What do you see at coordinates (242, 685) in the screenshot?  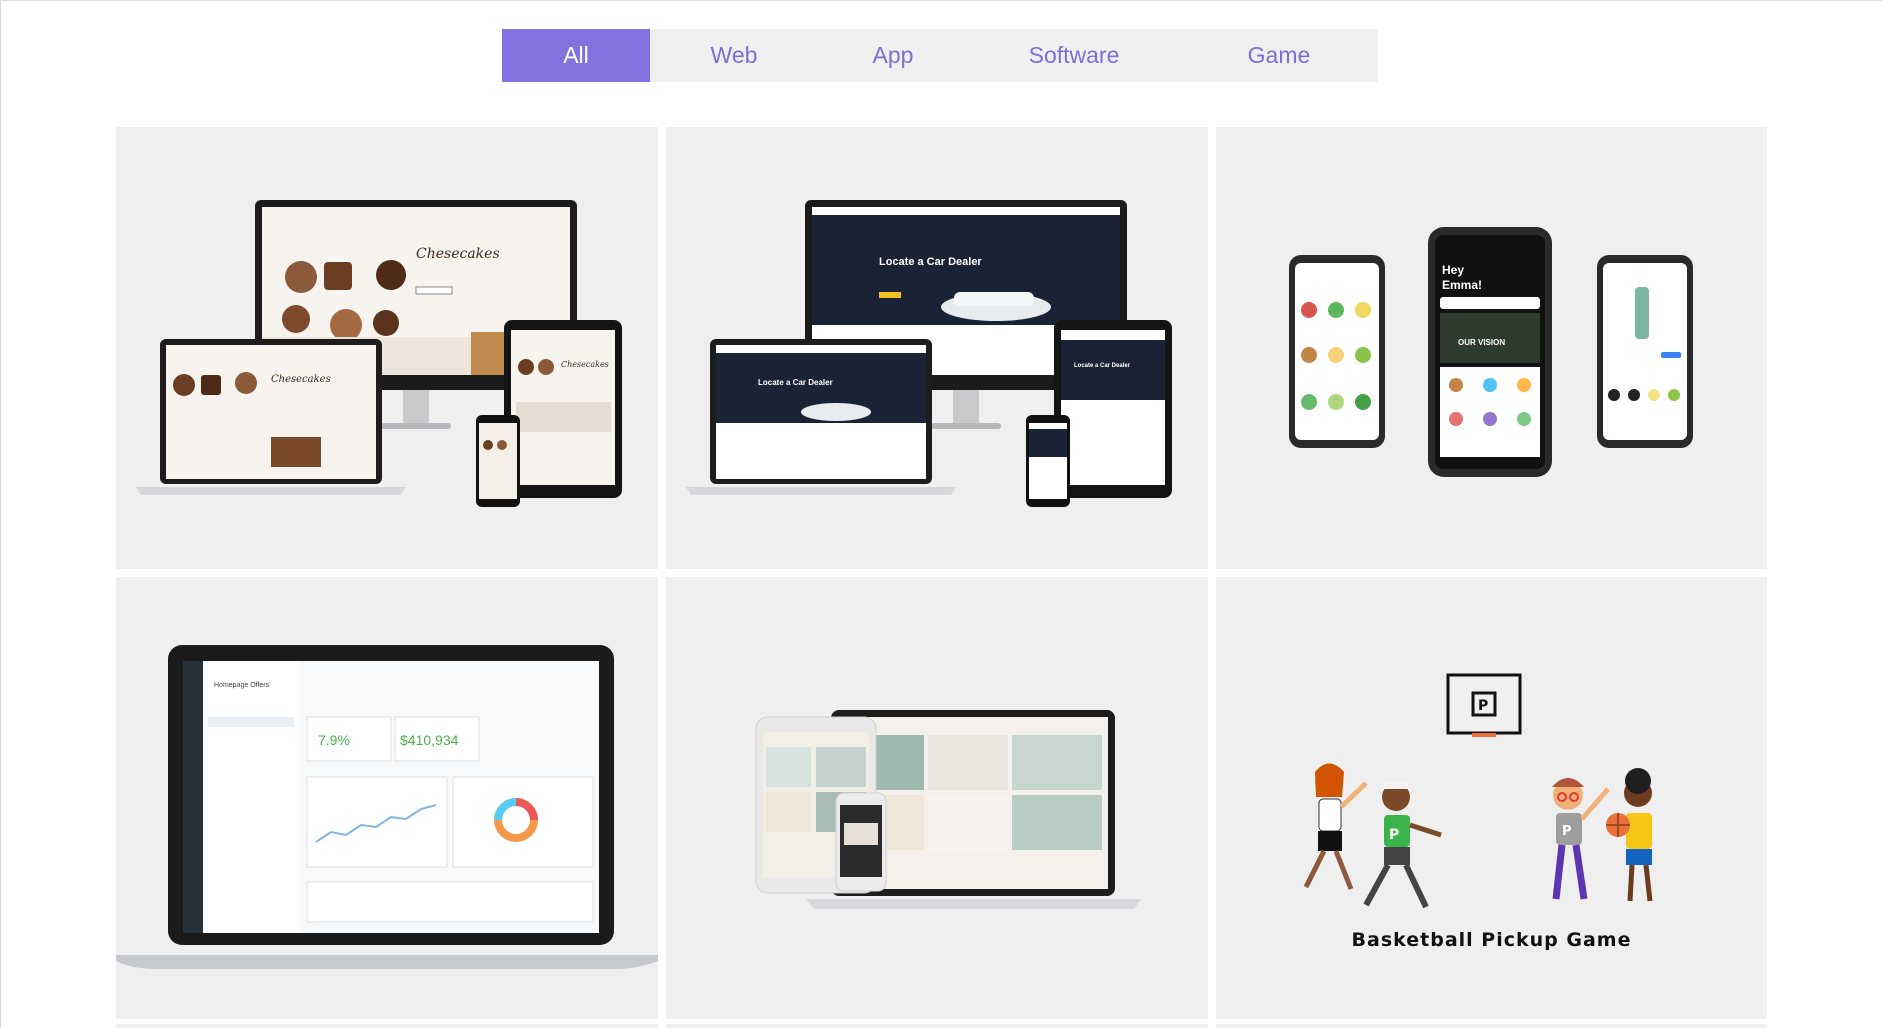 I see `svg-text: Homepage Offers` at bounding box center [242, 685].